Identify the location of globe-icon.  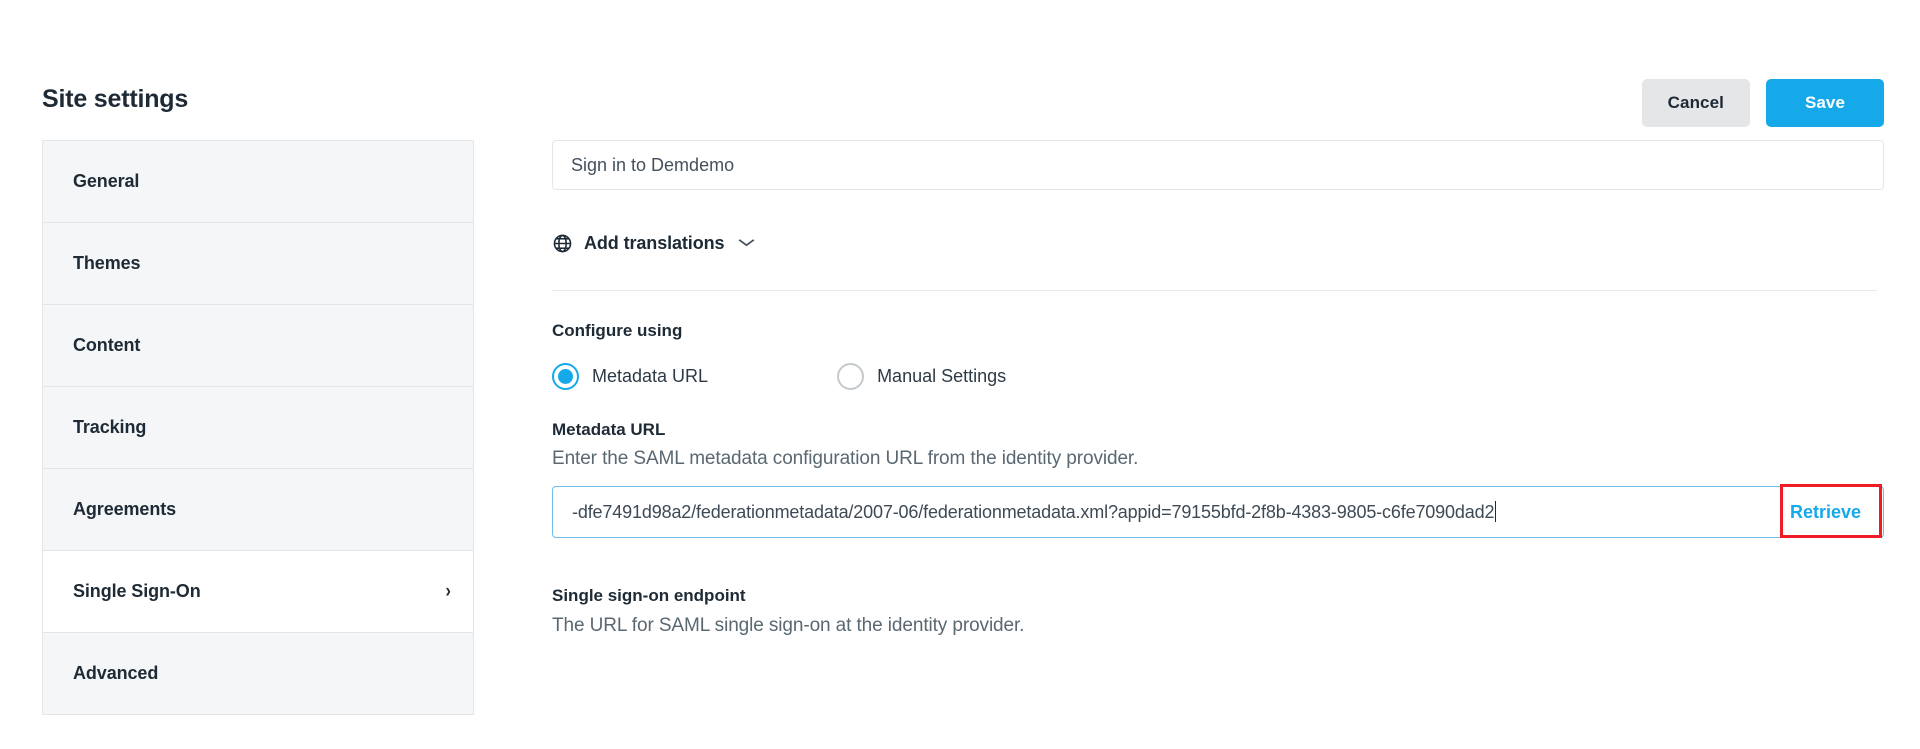
(562, 243).